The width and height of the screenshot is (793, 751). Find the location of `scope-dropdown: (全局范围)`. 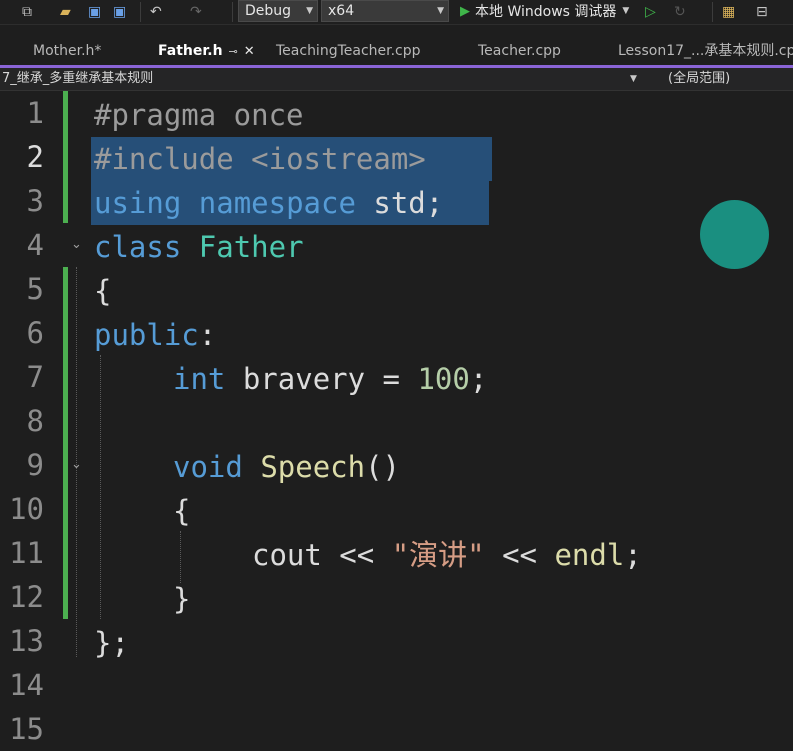

scope-dropdown: (全局范围) is located at coordinates (699, 79).